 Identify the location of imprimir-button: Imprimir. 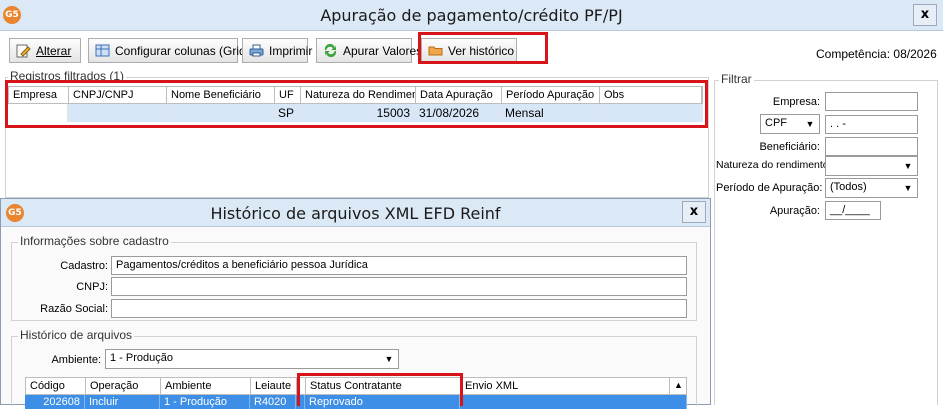
(277, 50).